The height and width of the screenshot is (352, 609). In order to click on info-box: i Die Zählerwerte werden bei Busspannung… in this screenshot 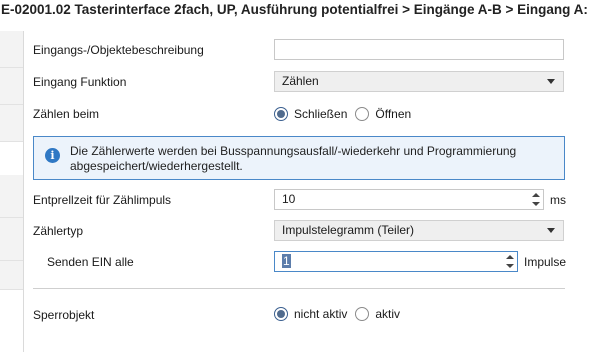, I will do `click(299, 158)`.